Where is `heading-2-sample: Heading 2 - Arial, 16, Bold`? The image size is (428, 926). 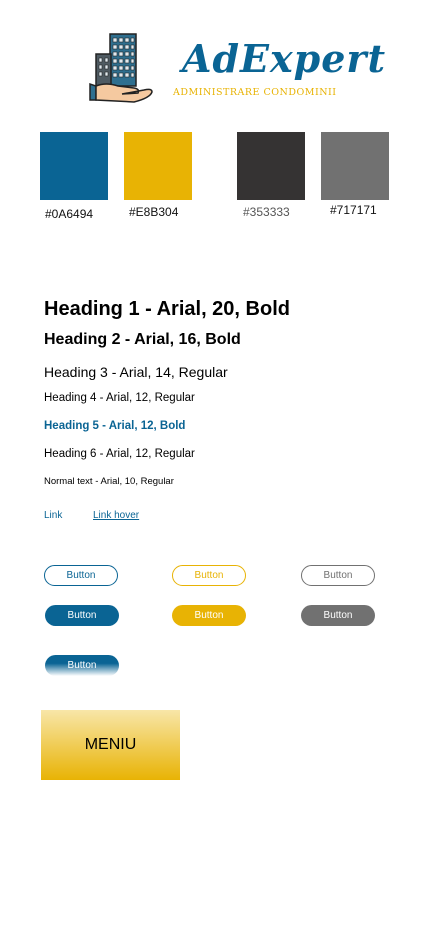
heading-2-sample: Heading 2 - Arial, 16, Bold is located at coordinates (142, 339).